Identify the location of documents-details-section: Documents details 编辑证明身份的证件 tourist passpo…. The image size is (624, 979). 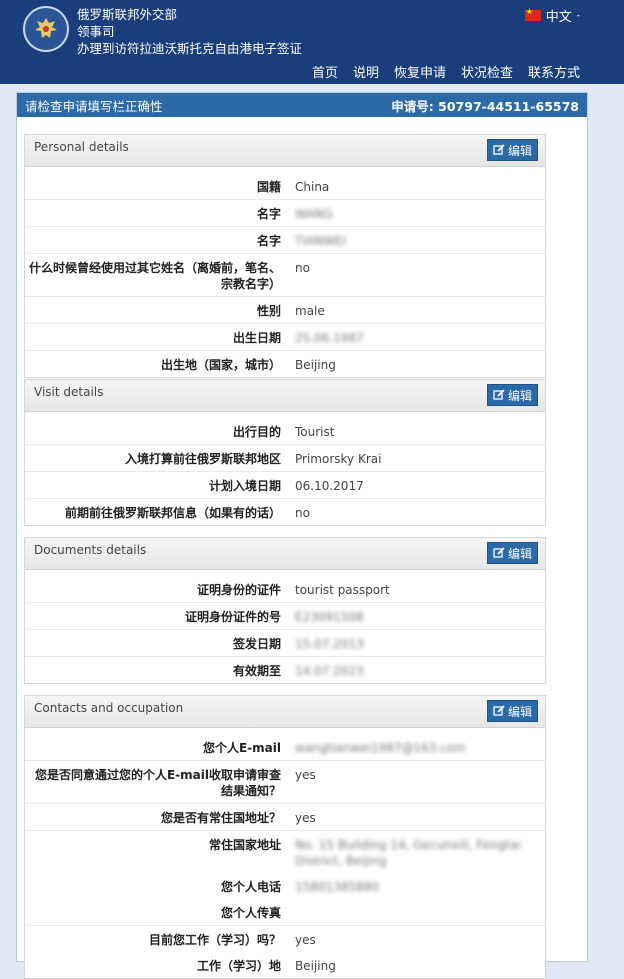
(285, 610).